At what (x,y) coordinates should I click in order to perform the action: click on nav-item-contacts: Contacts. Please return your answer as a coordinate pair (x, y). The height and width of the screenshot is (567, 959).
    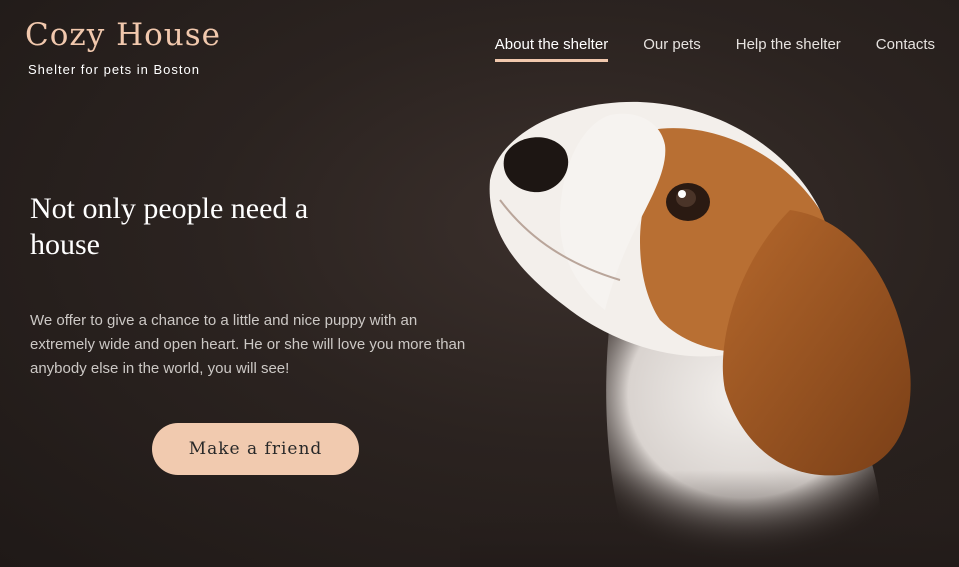
    Looking at the image, I should click on (905, 49).